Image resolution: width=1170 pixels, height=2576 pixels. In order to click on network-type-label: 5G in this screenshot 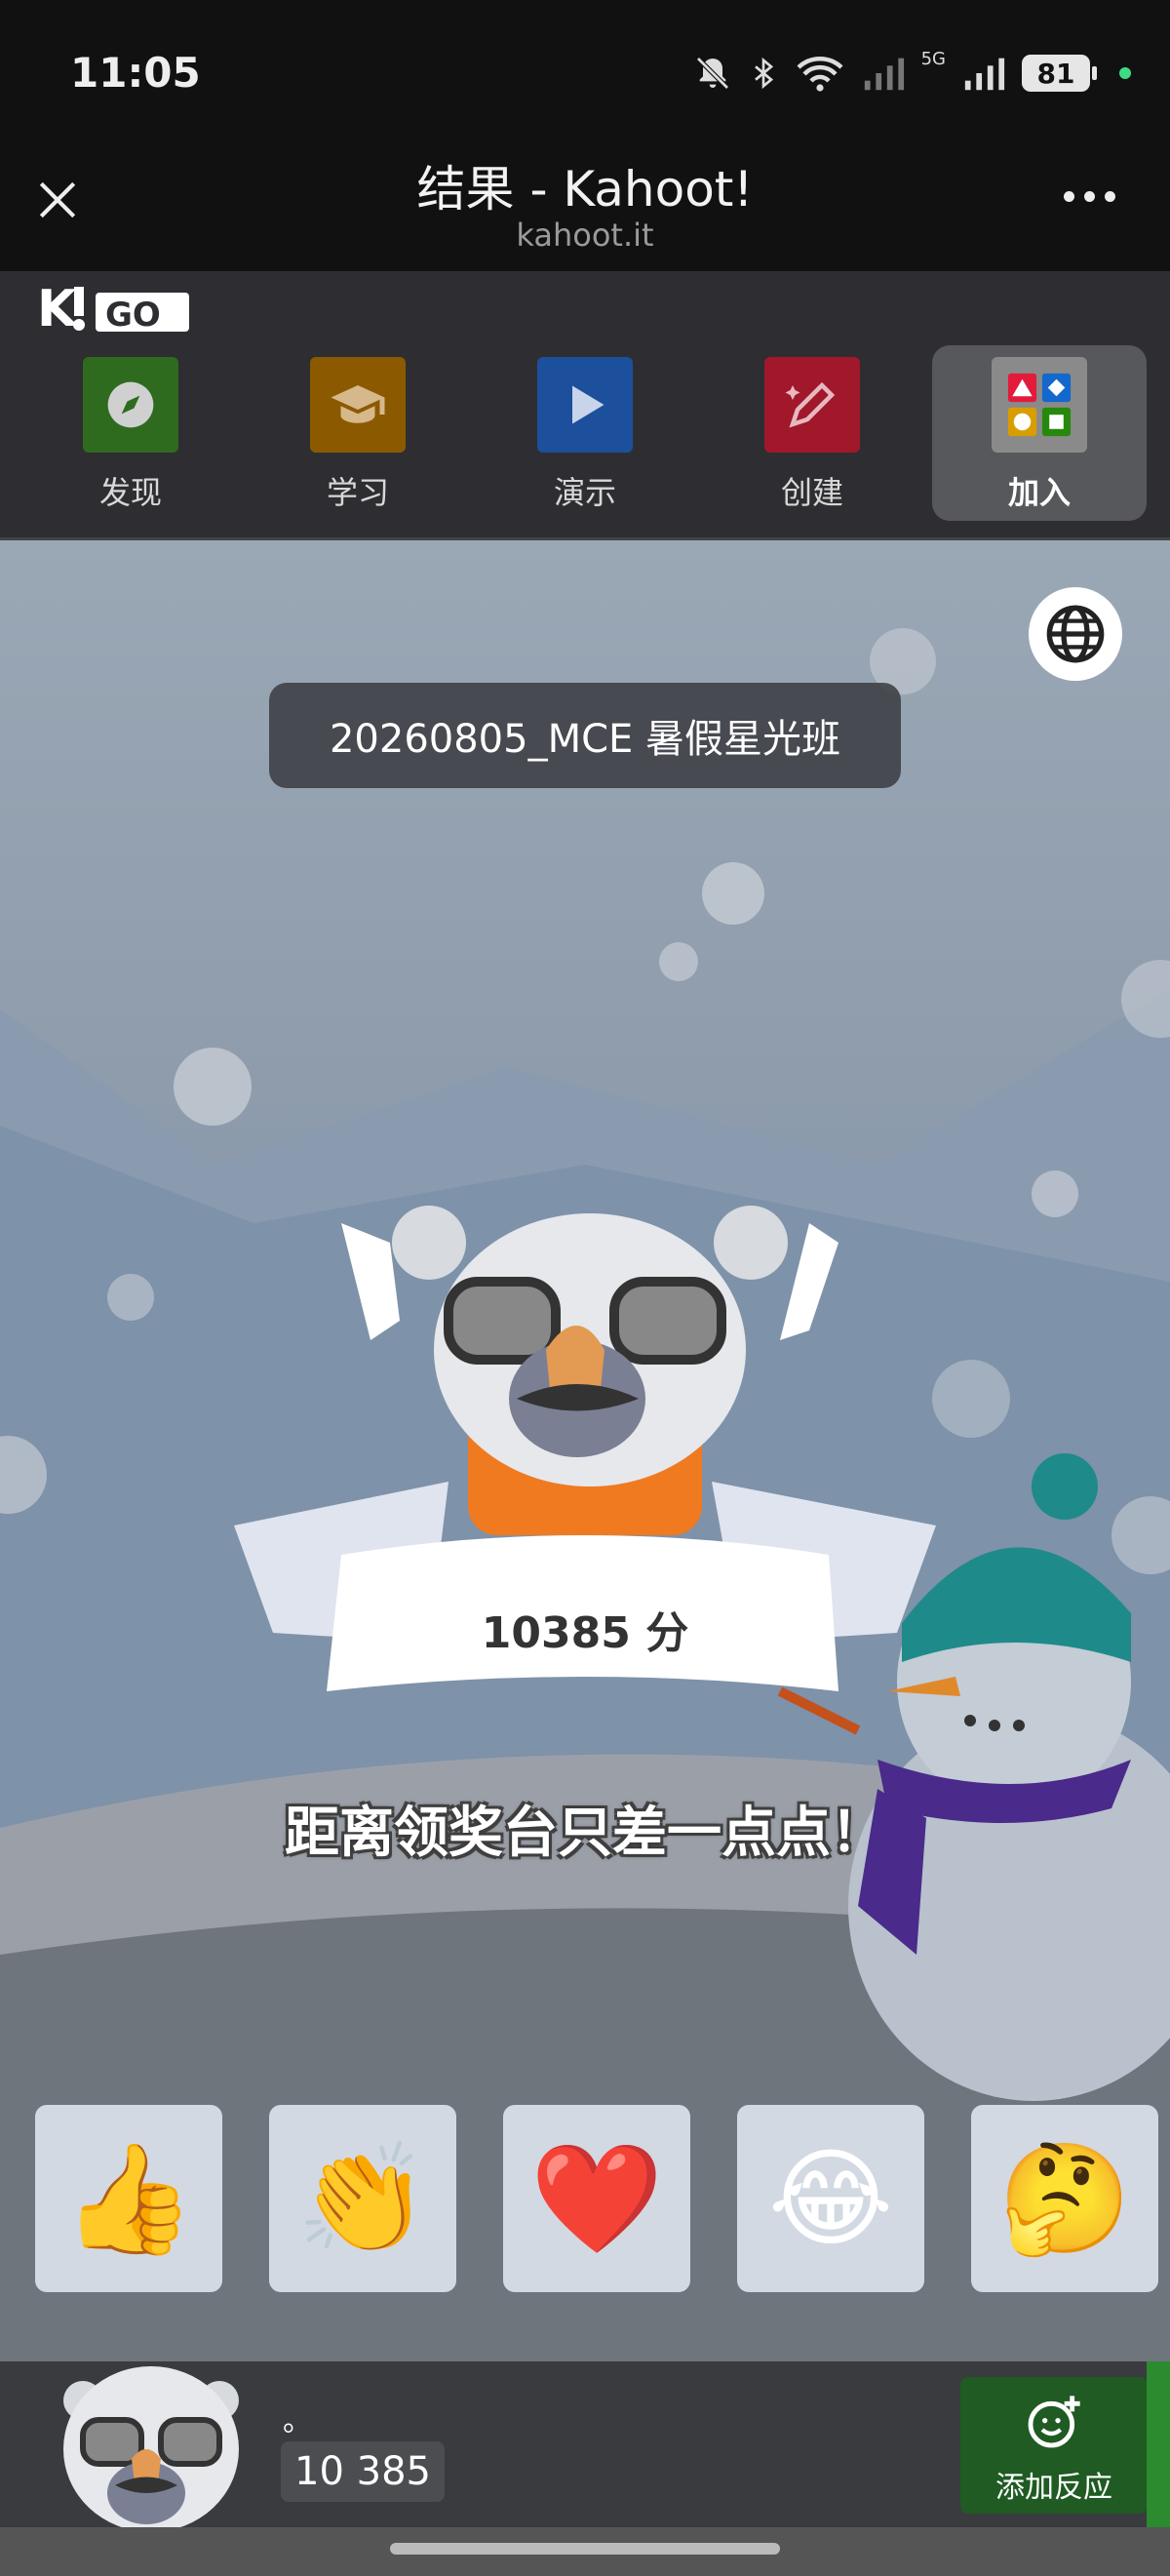, I will do `click(933, 59)`.